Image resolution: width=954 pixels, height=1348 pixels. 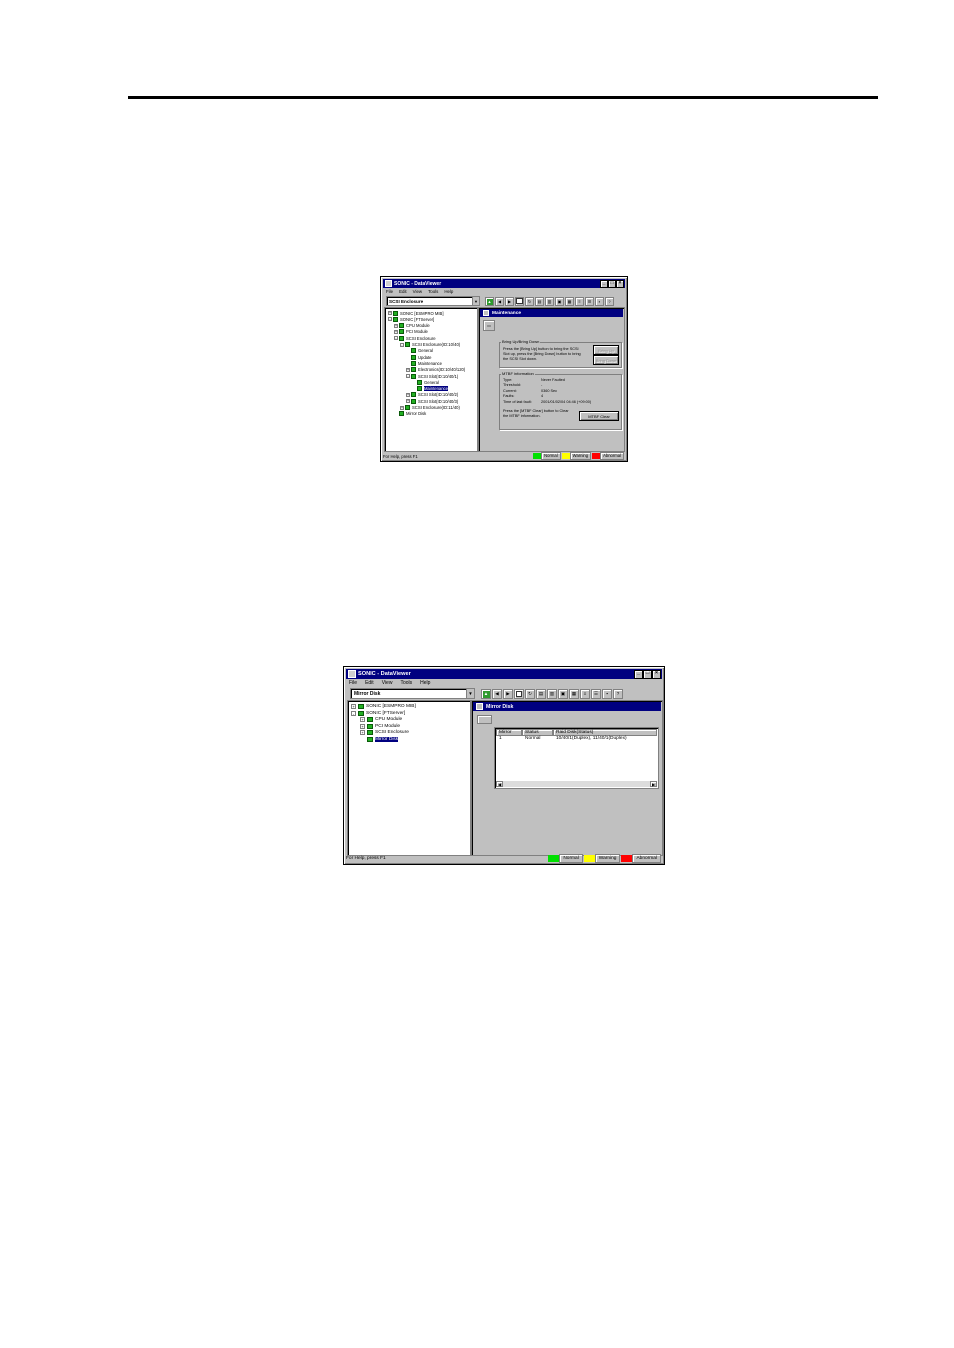 What do you see at coordinates (442, 370) in the screenshot?
I see `tree-item-label: Electronics(ID:10/40/120)` at bounding box center [442, 370].